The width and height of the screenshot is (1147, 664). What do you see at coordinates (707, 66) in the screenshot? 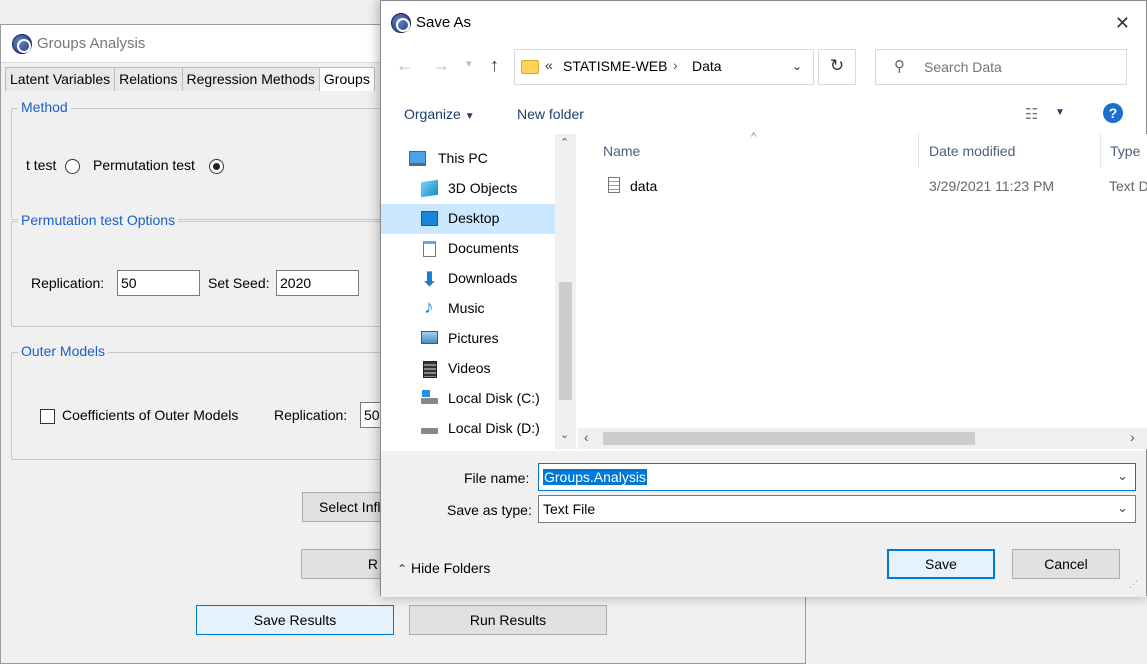
I see `breadcrumb-data: Data` at bounding box center [707, 66].